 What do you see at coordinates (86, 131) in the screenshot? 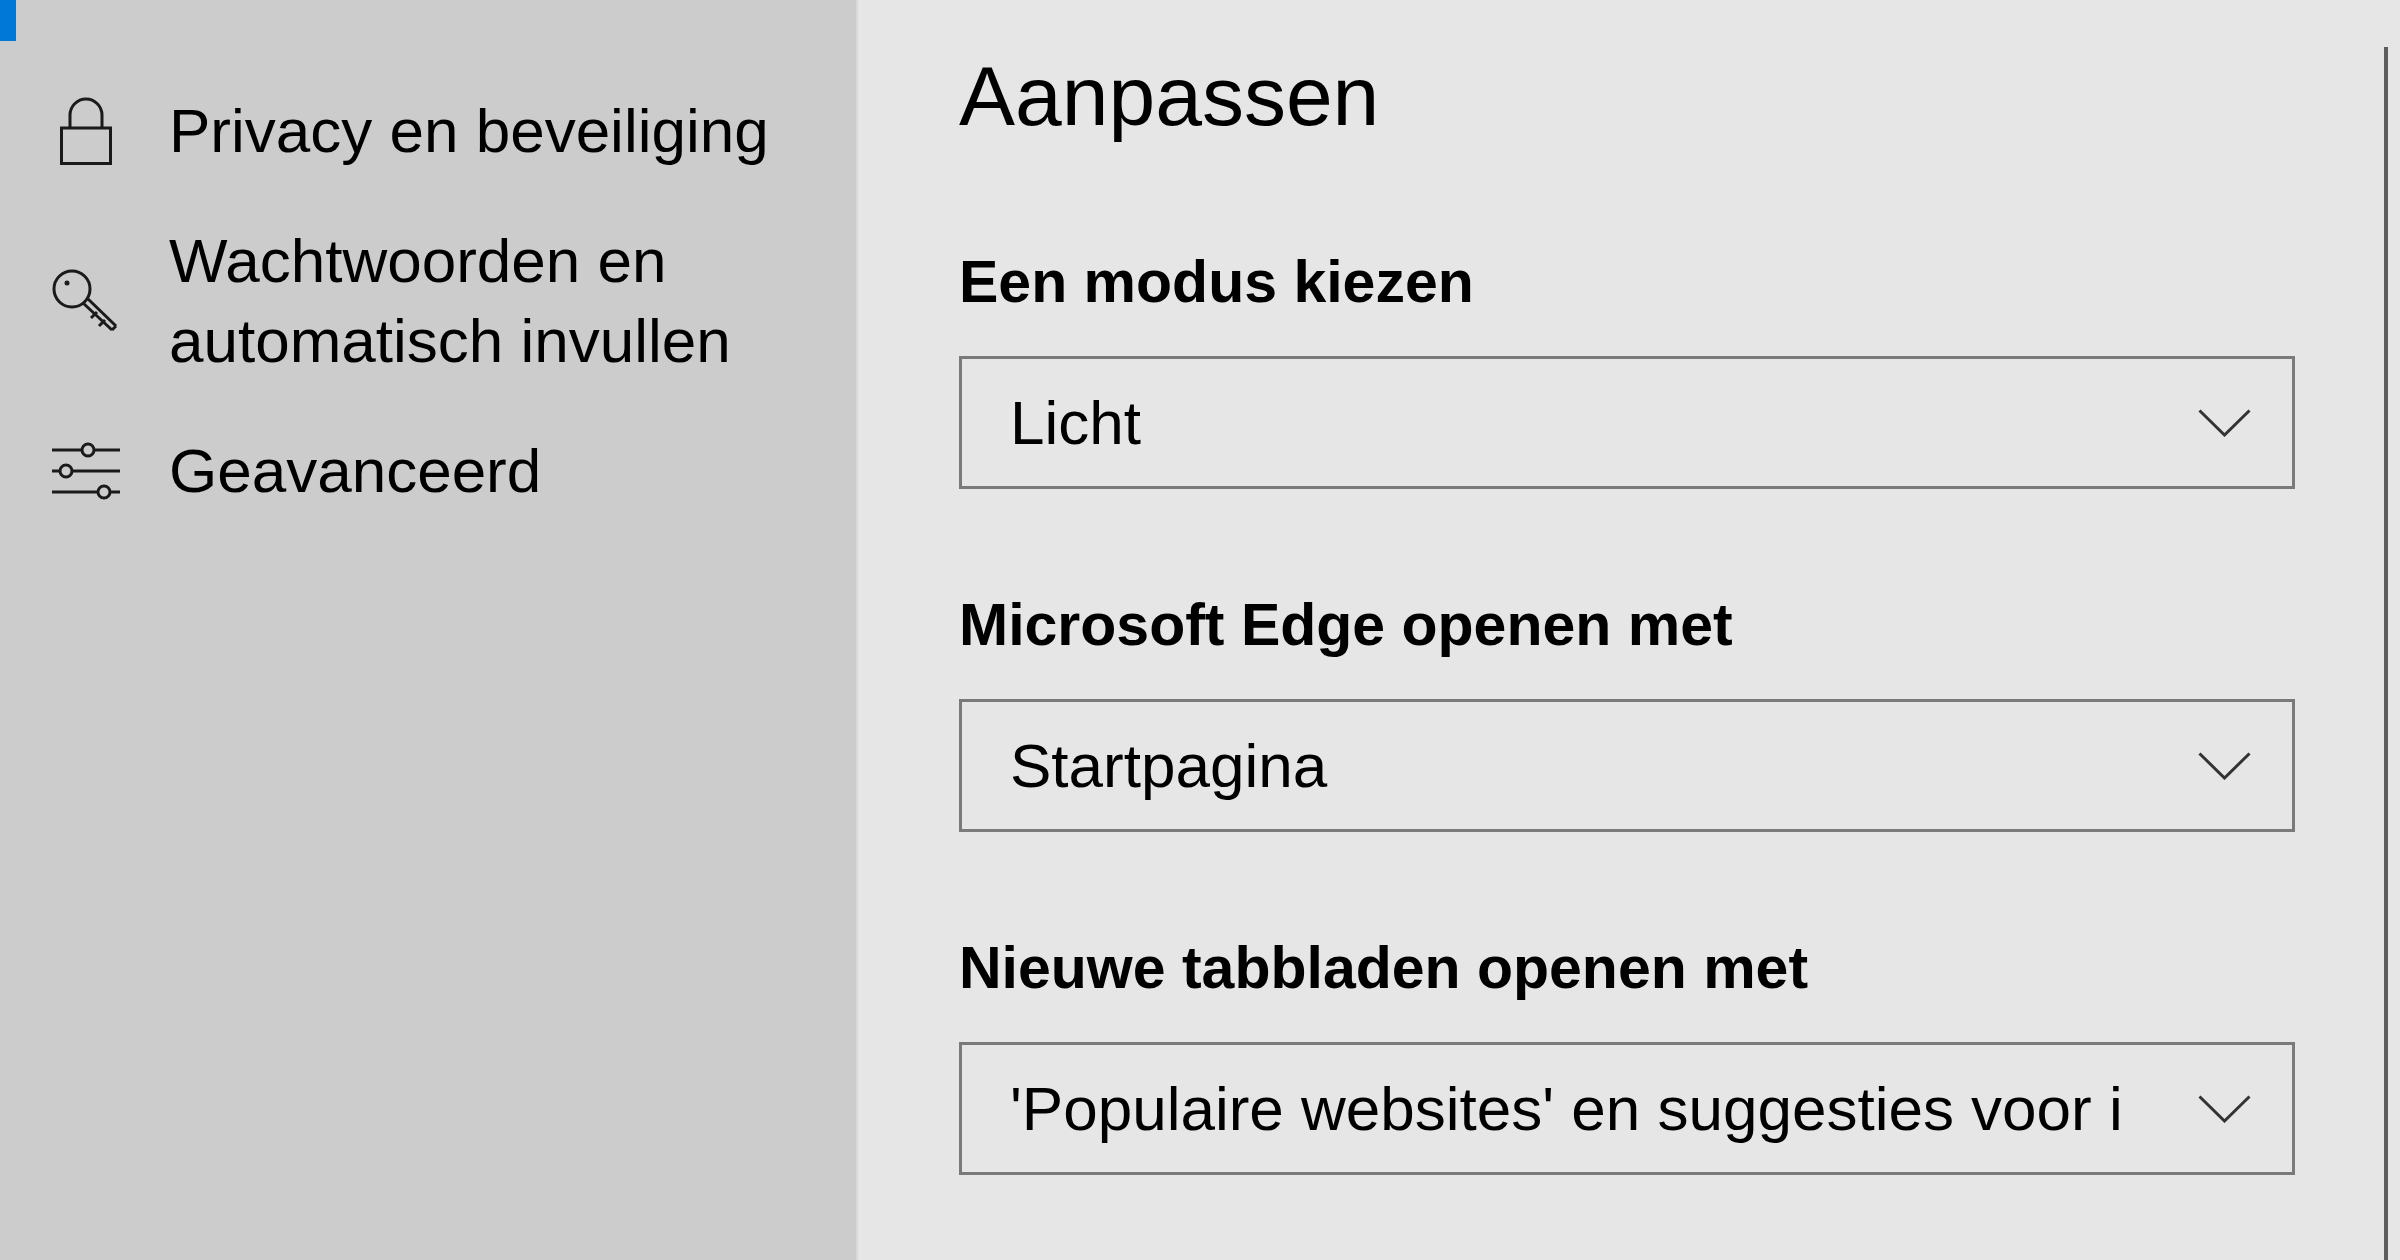
I see `lock-icon` at bounding box center [86, 131].